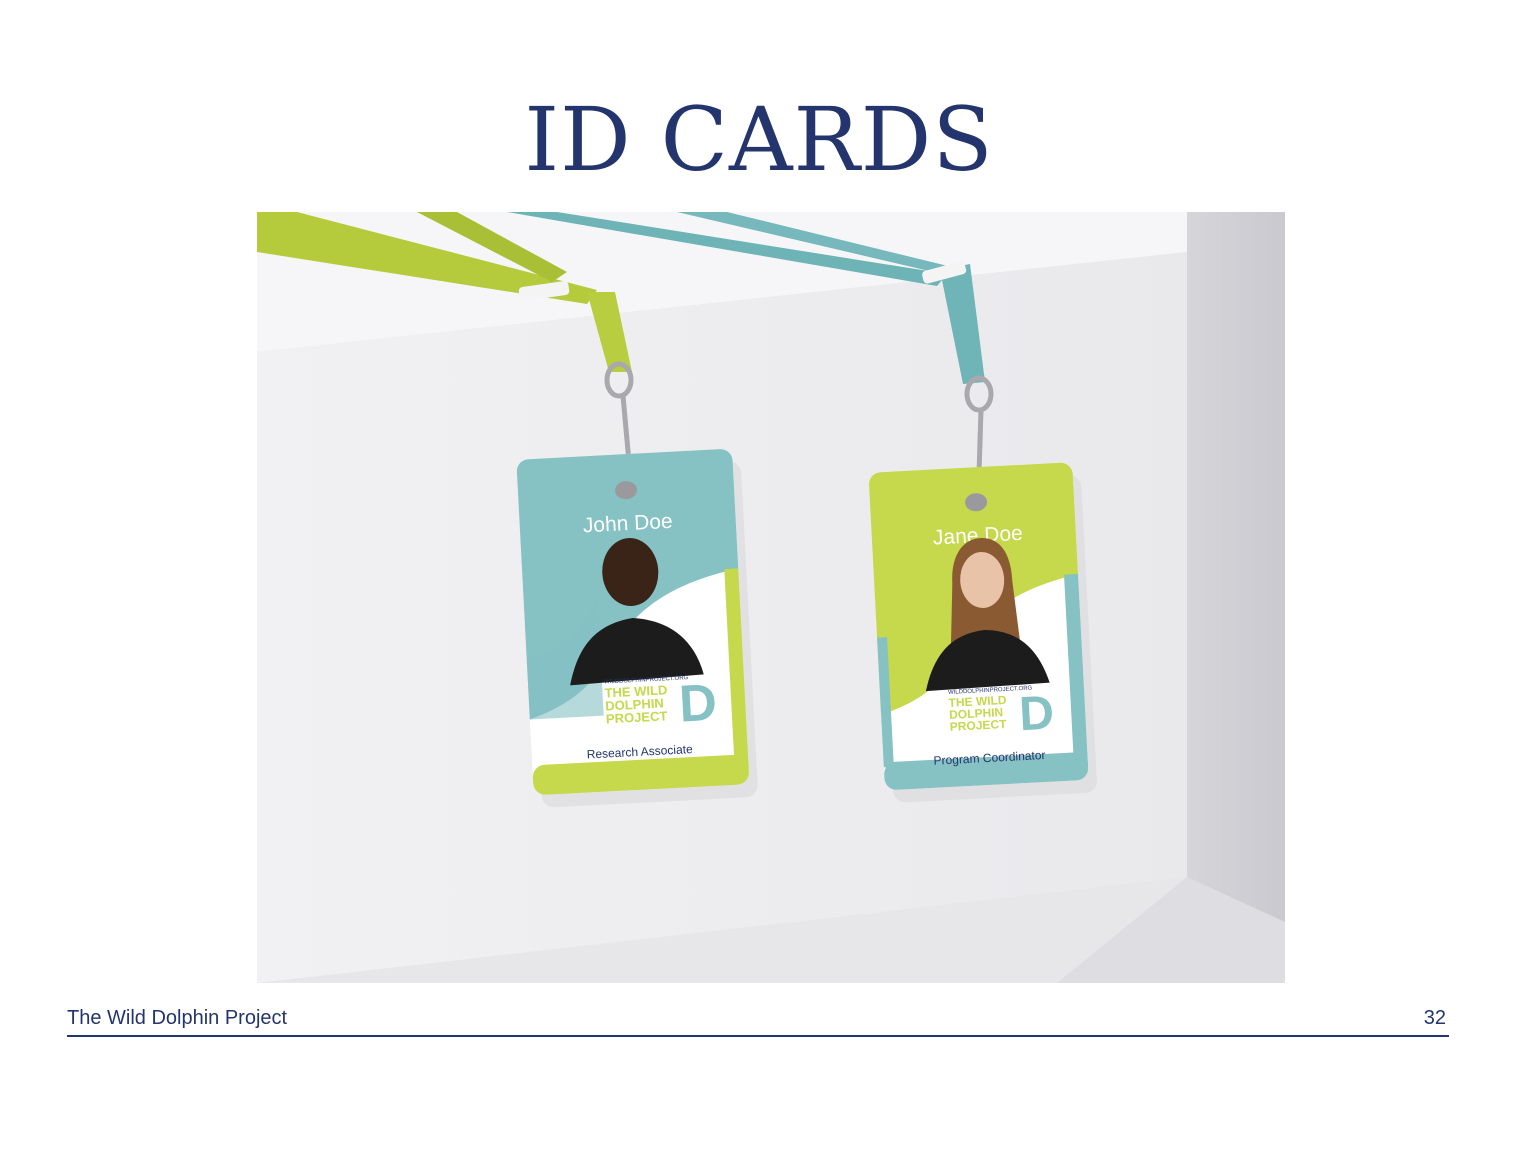  What do you see at coordinates (1236, 597) in the screenshot?
I see `side-wall` at bounding box center [1236, 597].